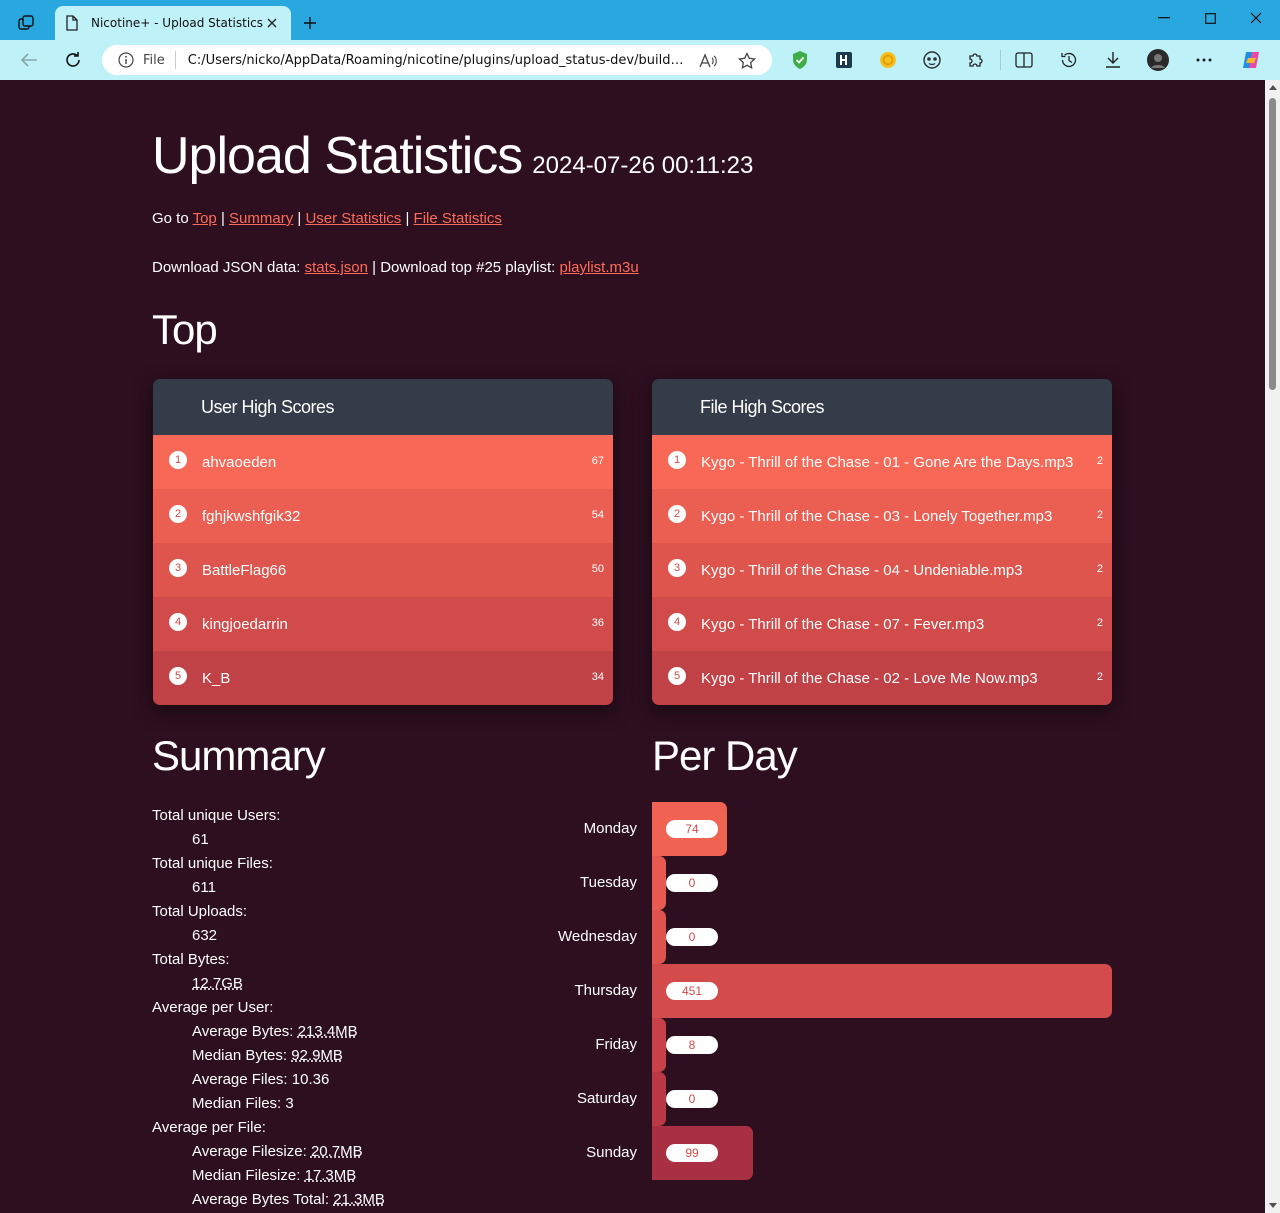  What do you see at coordinates (692, 1045) in the screenshot?
I see `day-count-badge: 8` at bounding box center [692, 1045].